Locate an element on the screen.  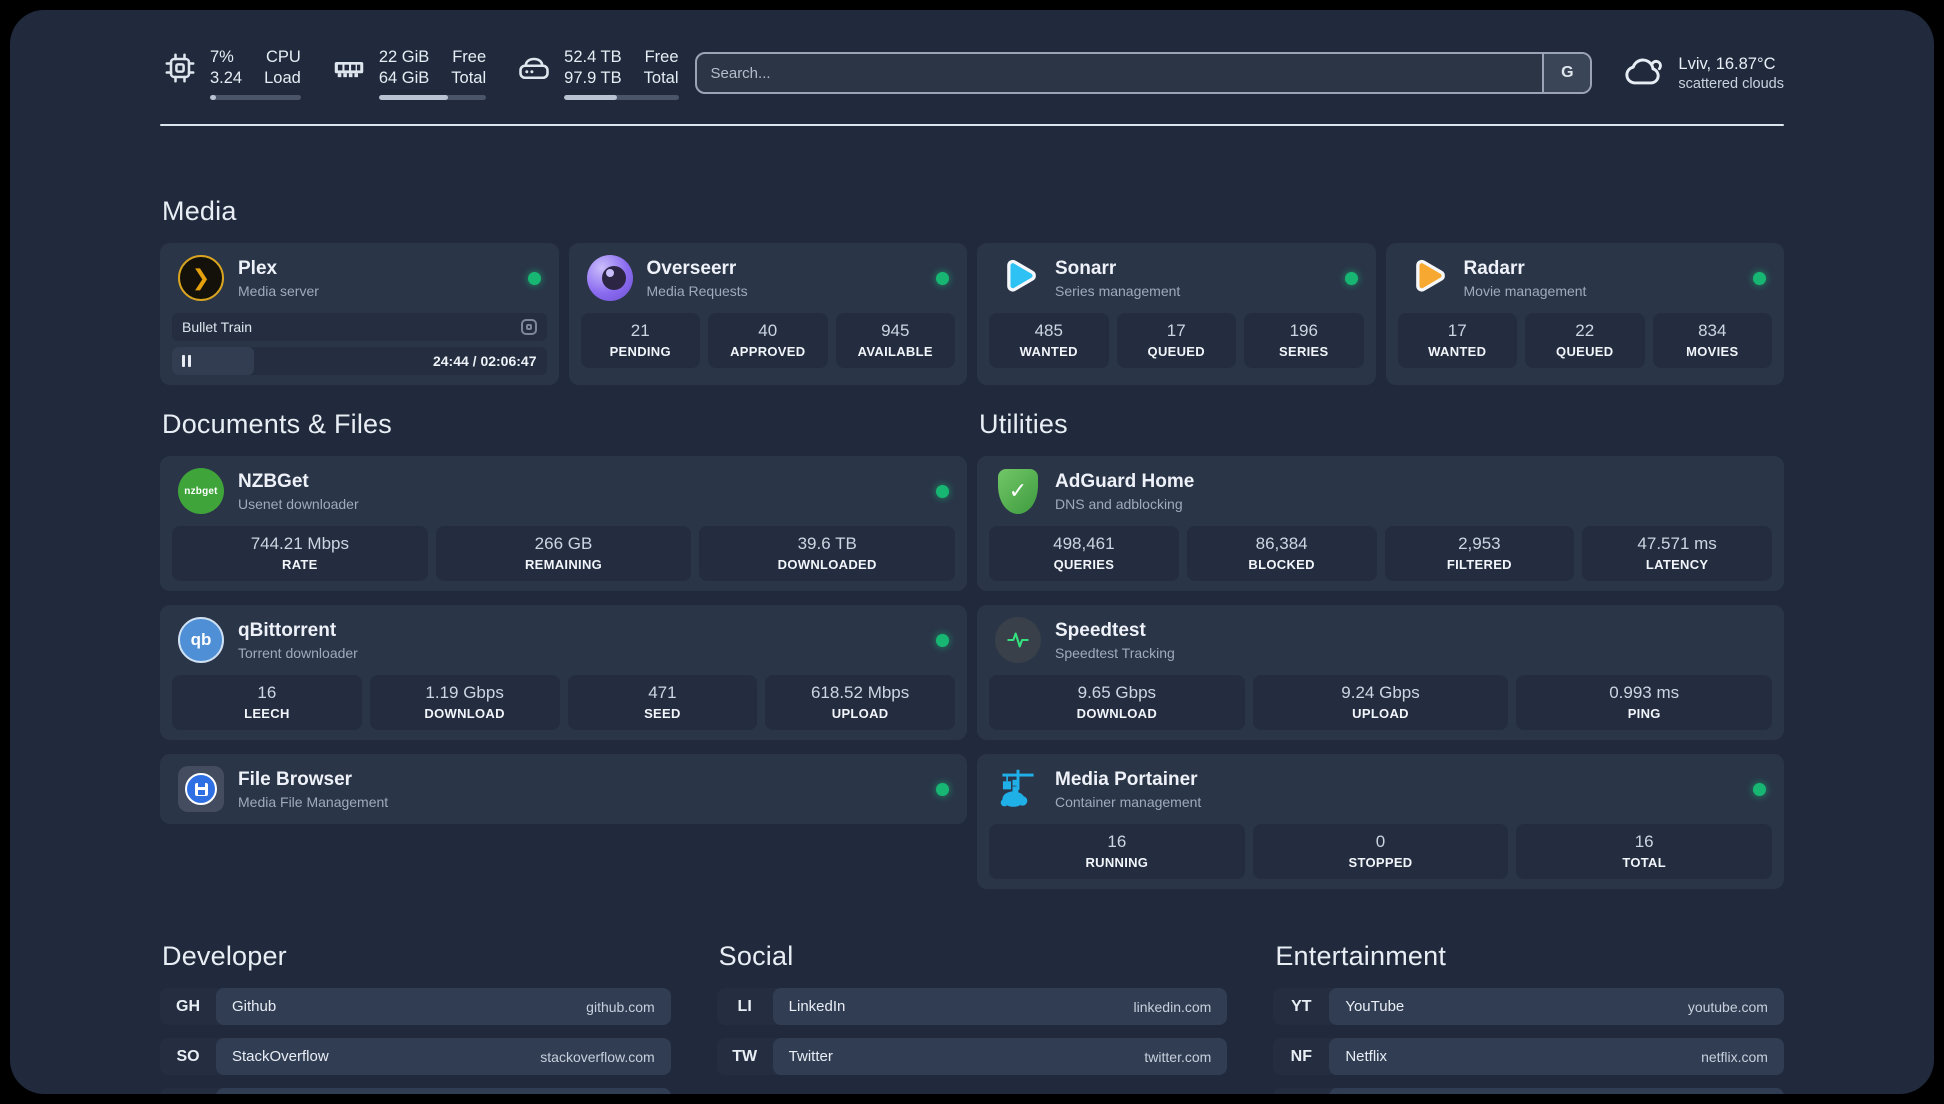
bookmark-reddit: RE Redditreddit.com is located at coordinates (1528, 1091).